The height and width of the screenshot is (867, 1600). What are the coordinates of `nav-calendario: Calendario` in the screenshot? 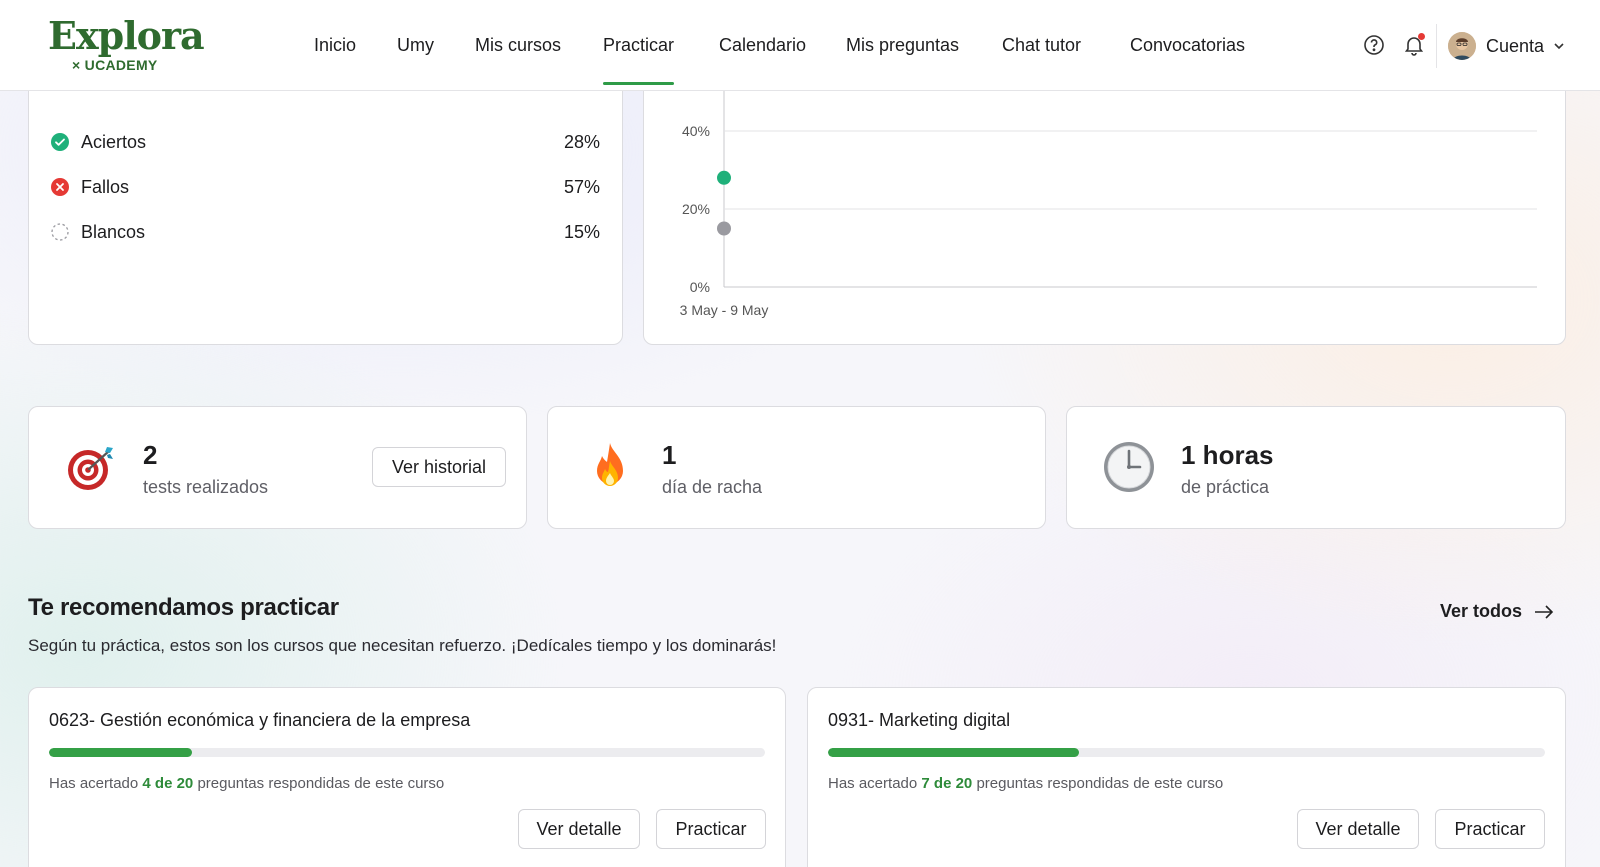 It's located at (762, 45).